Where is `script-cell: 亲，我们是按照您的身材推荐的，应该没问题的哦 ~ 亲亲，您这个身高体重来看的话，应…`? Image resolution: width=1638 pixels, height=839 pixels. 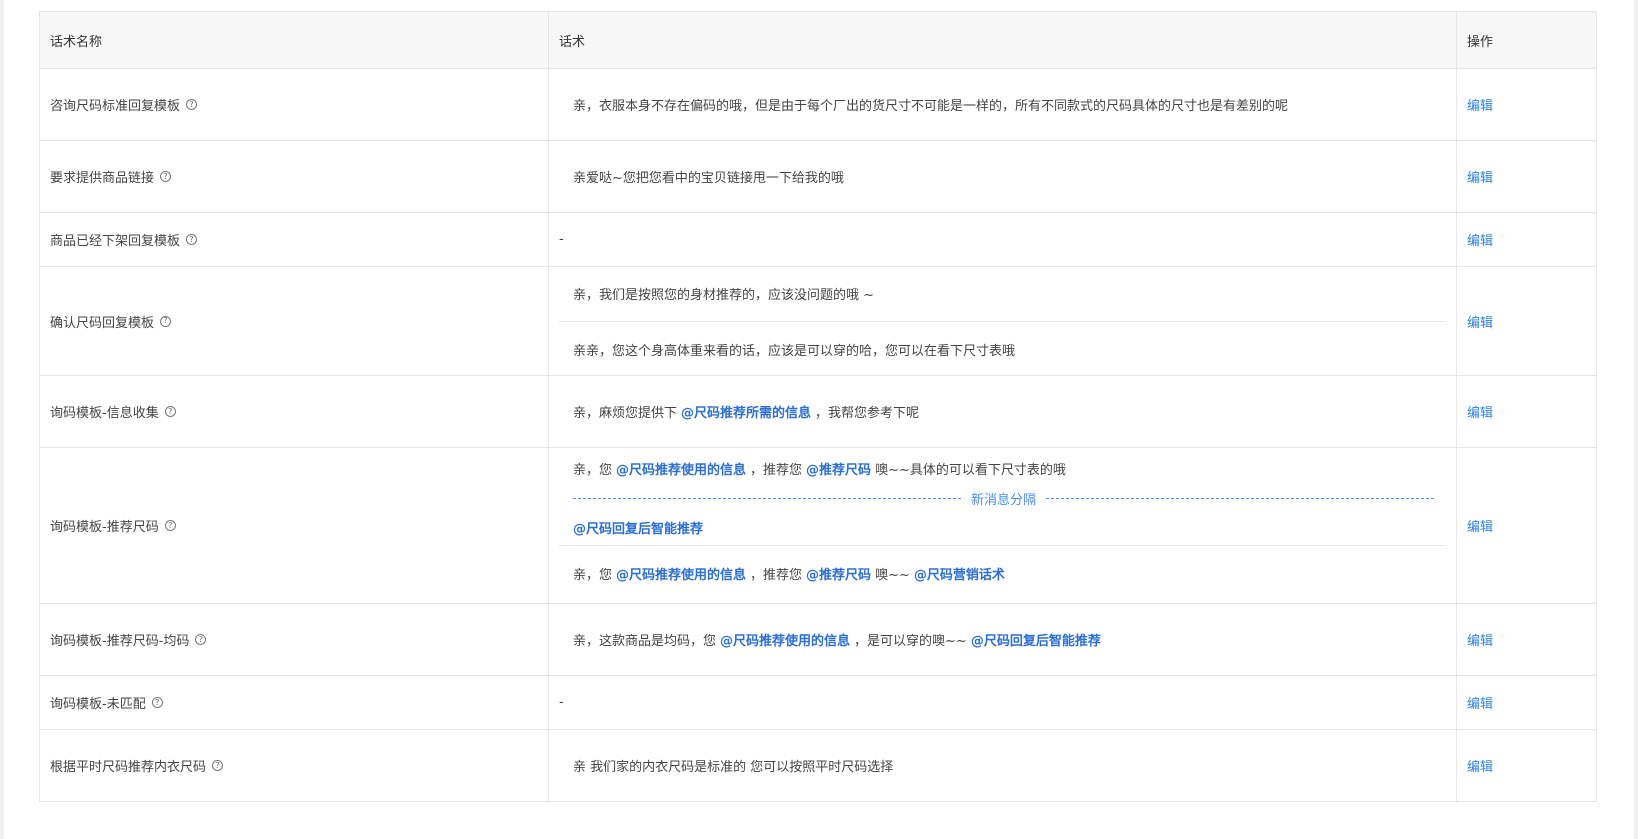 script-cell: 亲，我们是按照您的身材推荐的，应该没问题的哦 ~ 亲亲，您这个身高体重来看的话，应… is located at coordinates (1003, 321).